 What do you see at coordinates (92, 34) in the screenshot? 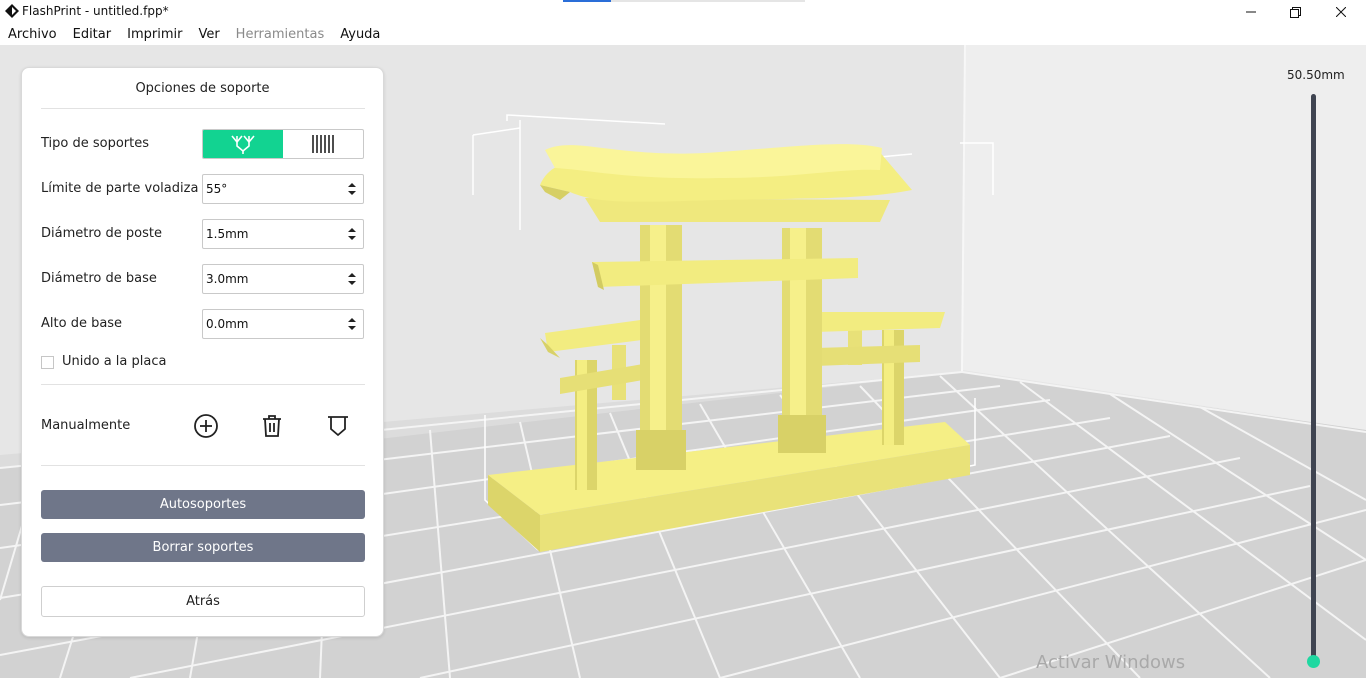
I see `menu-editar: Editar` at bounding box center [92, 34].